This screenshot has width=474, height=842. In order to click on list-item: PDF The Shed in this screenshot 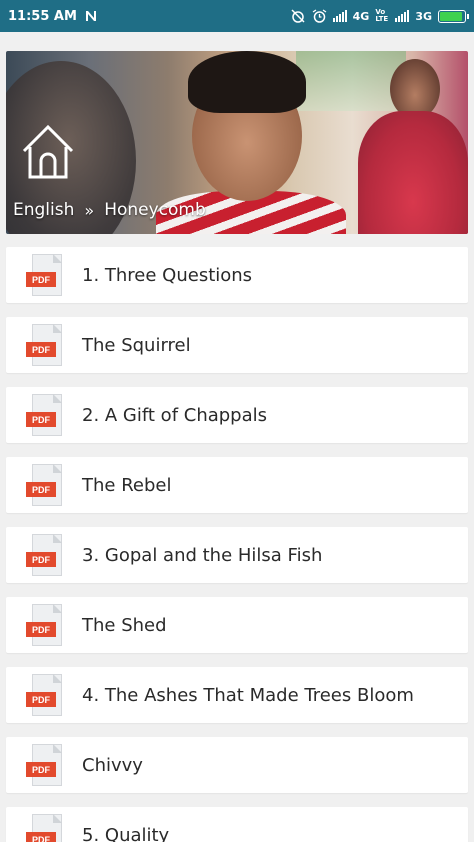, I will do `click(237, 625)`.